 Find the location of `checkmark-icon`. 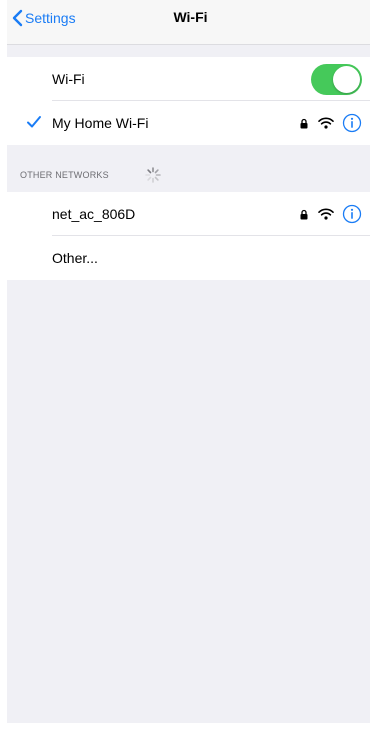

checkmark-icon is located at coordinates (34, 122).